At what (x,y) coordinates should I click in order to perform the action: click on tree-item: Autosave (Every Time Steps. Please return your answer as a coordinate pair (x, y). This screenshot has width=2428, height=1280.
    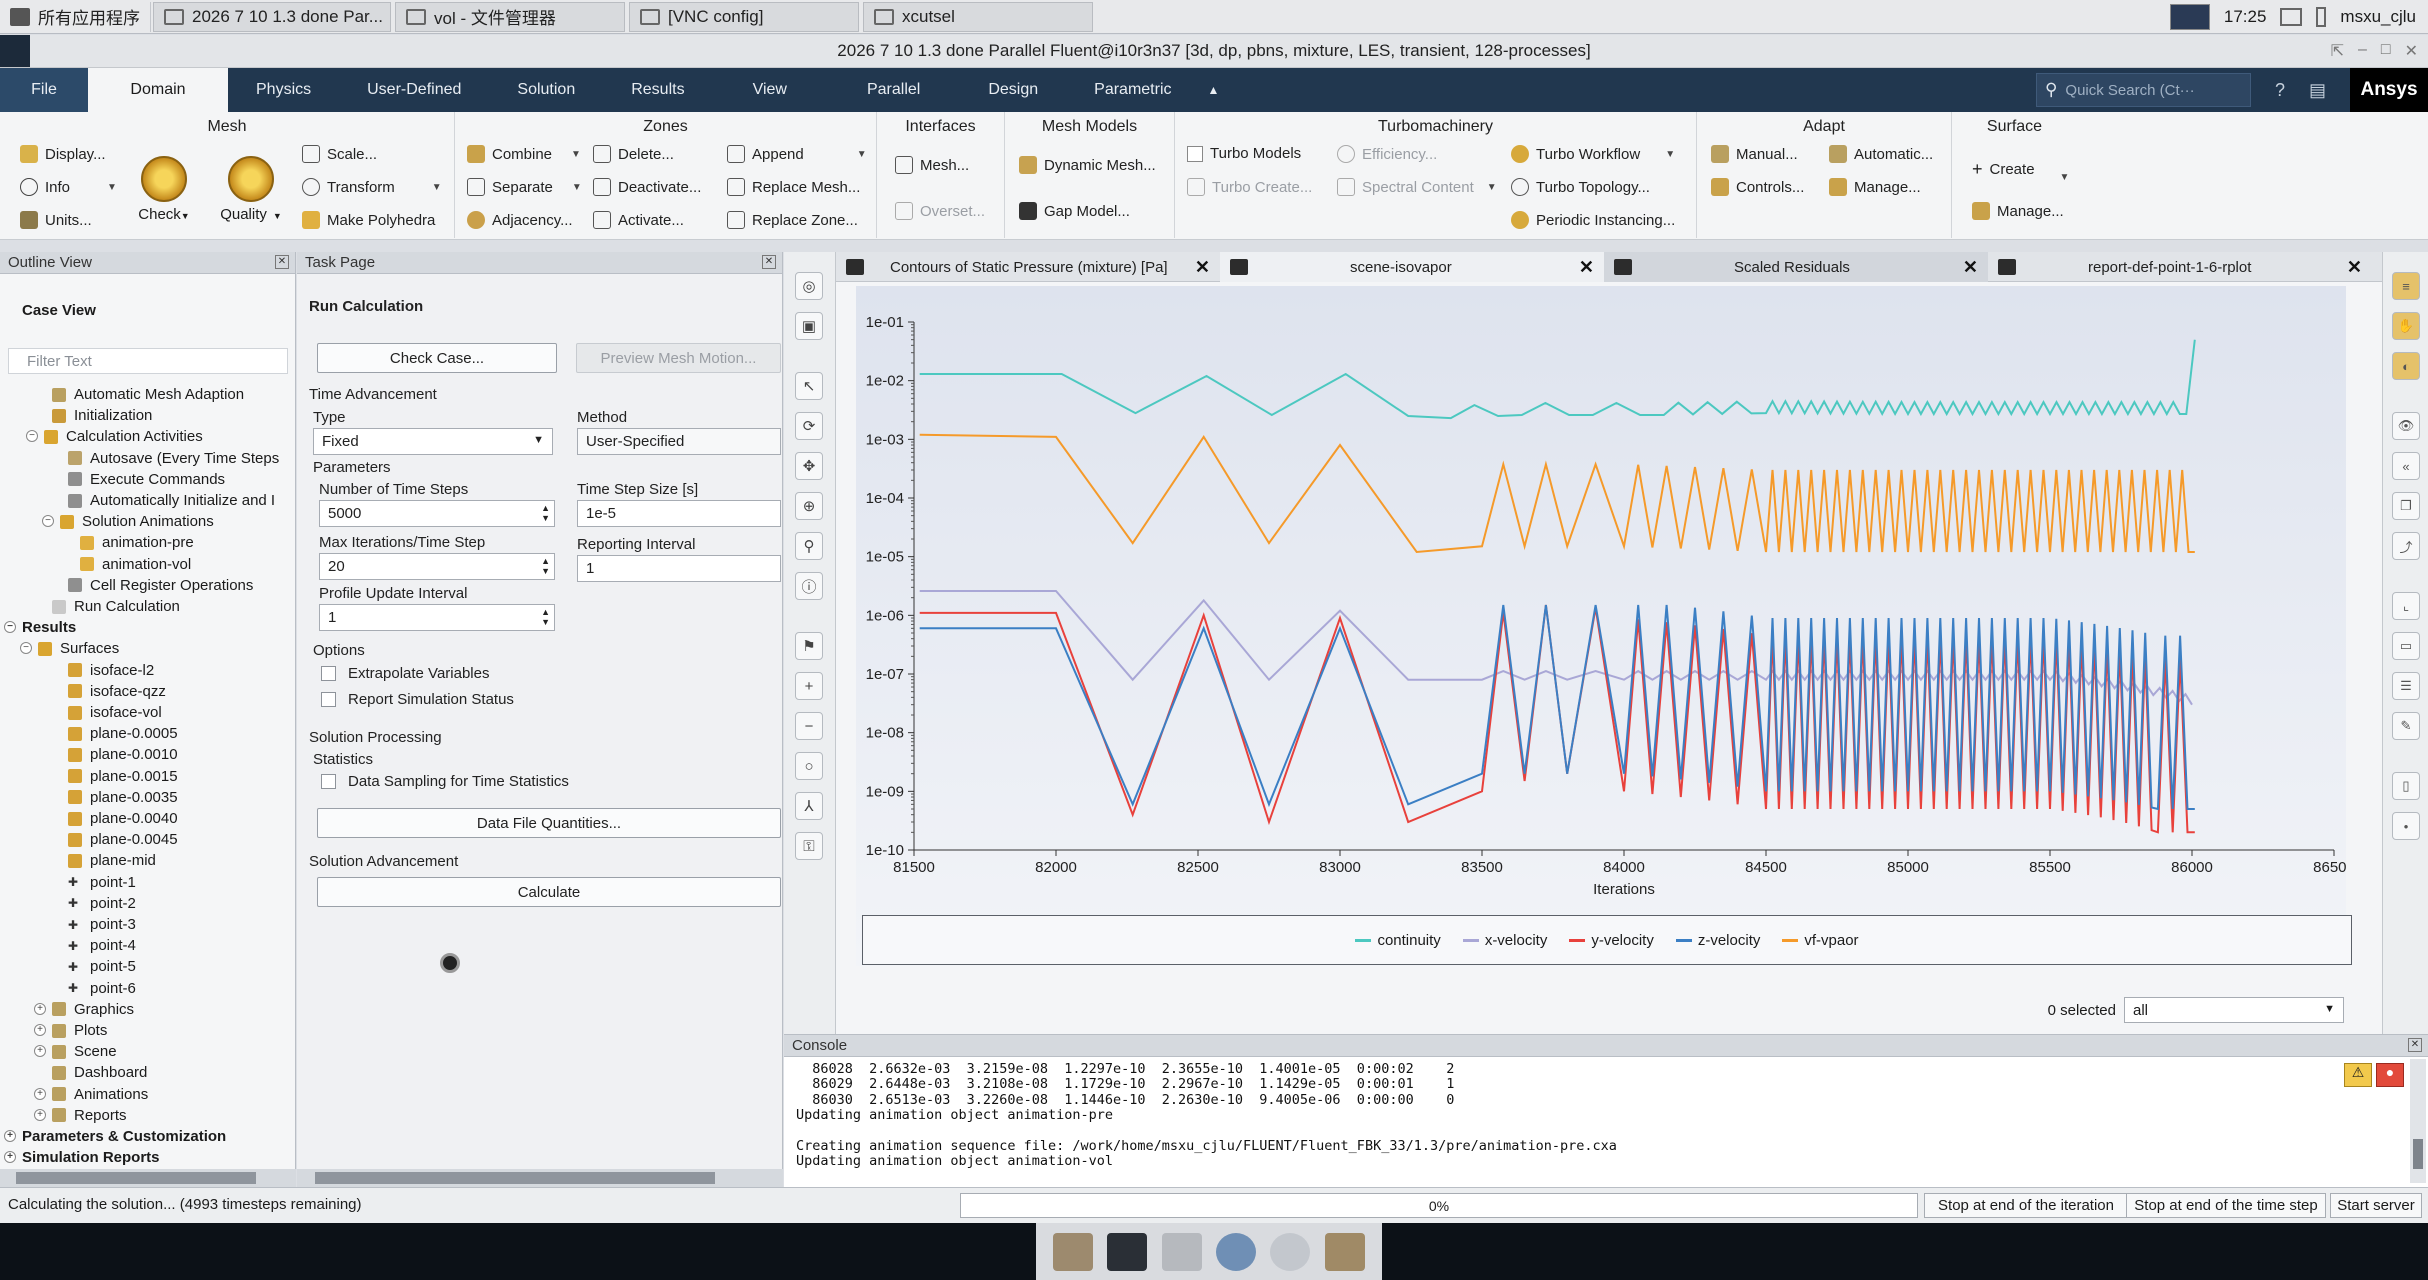
    Looking at the image, I should click on (173, 458).